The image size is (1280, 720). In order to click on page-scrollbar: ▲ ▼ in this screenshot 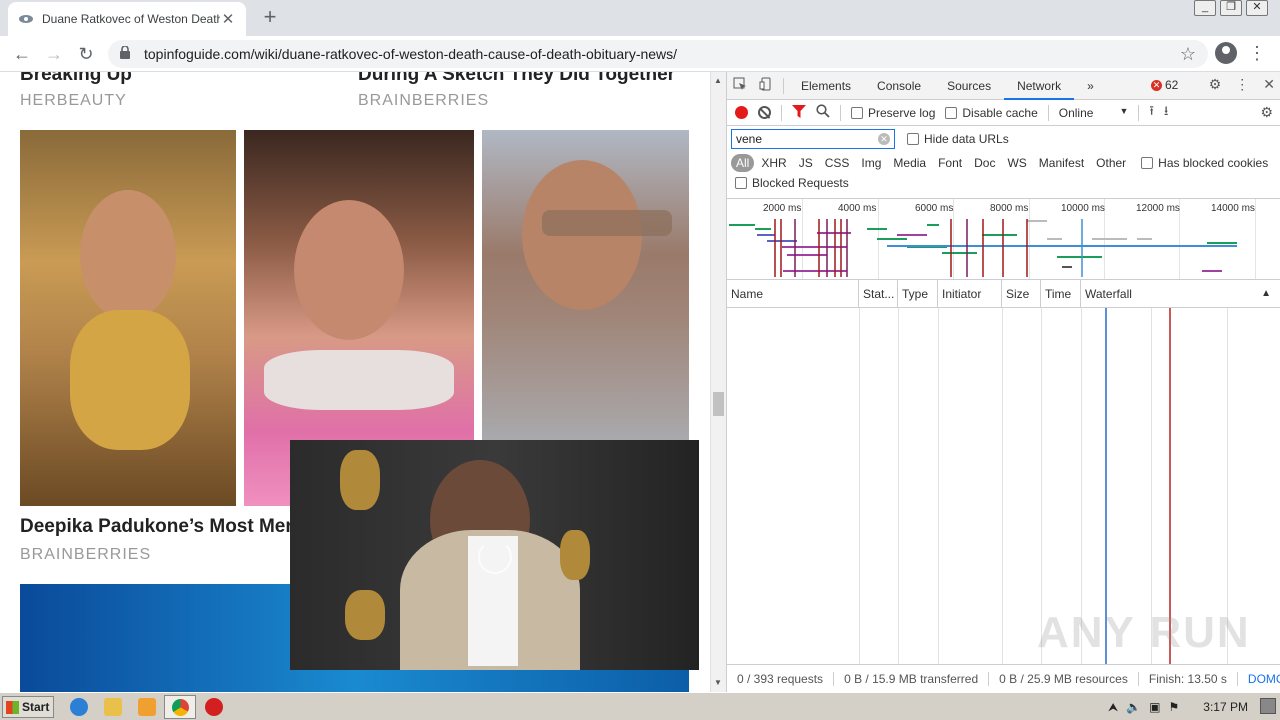, I will do `click(718, 382)`.